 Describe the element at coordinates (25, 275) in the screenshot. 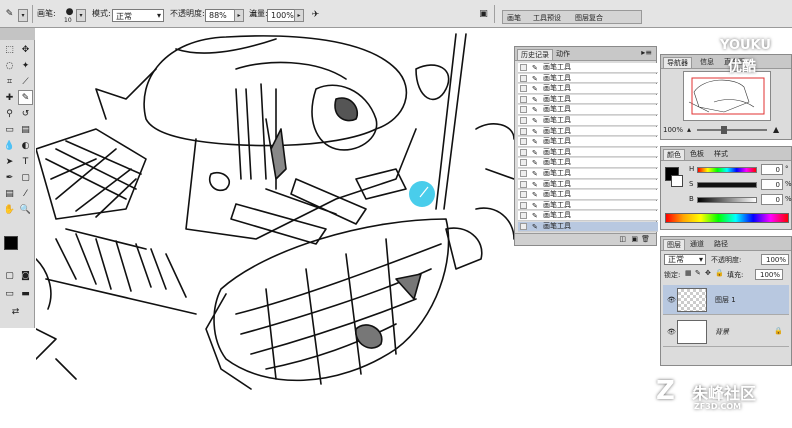

I see `quick-mask-icon: ◙` at that location.